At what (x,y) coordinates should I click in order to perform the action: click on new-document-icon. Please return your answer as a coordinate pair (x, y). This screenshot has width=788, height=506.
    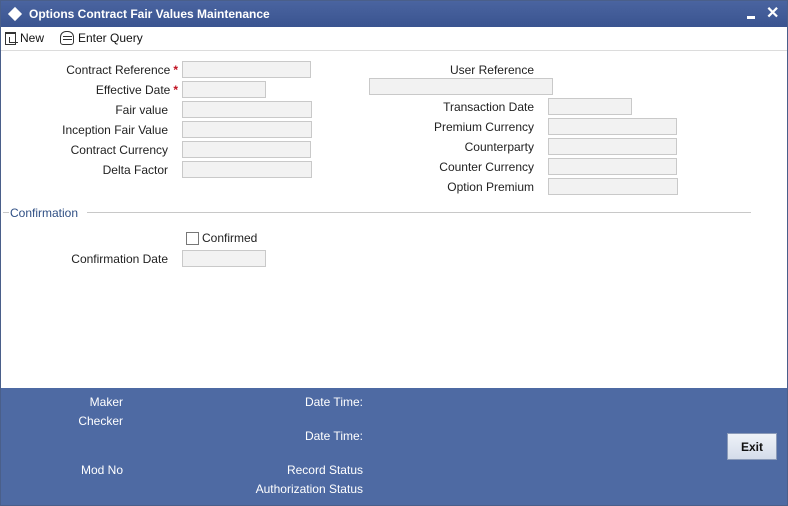
    Looking at the image, I should click on (11, 38).